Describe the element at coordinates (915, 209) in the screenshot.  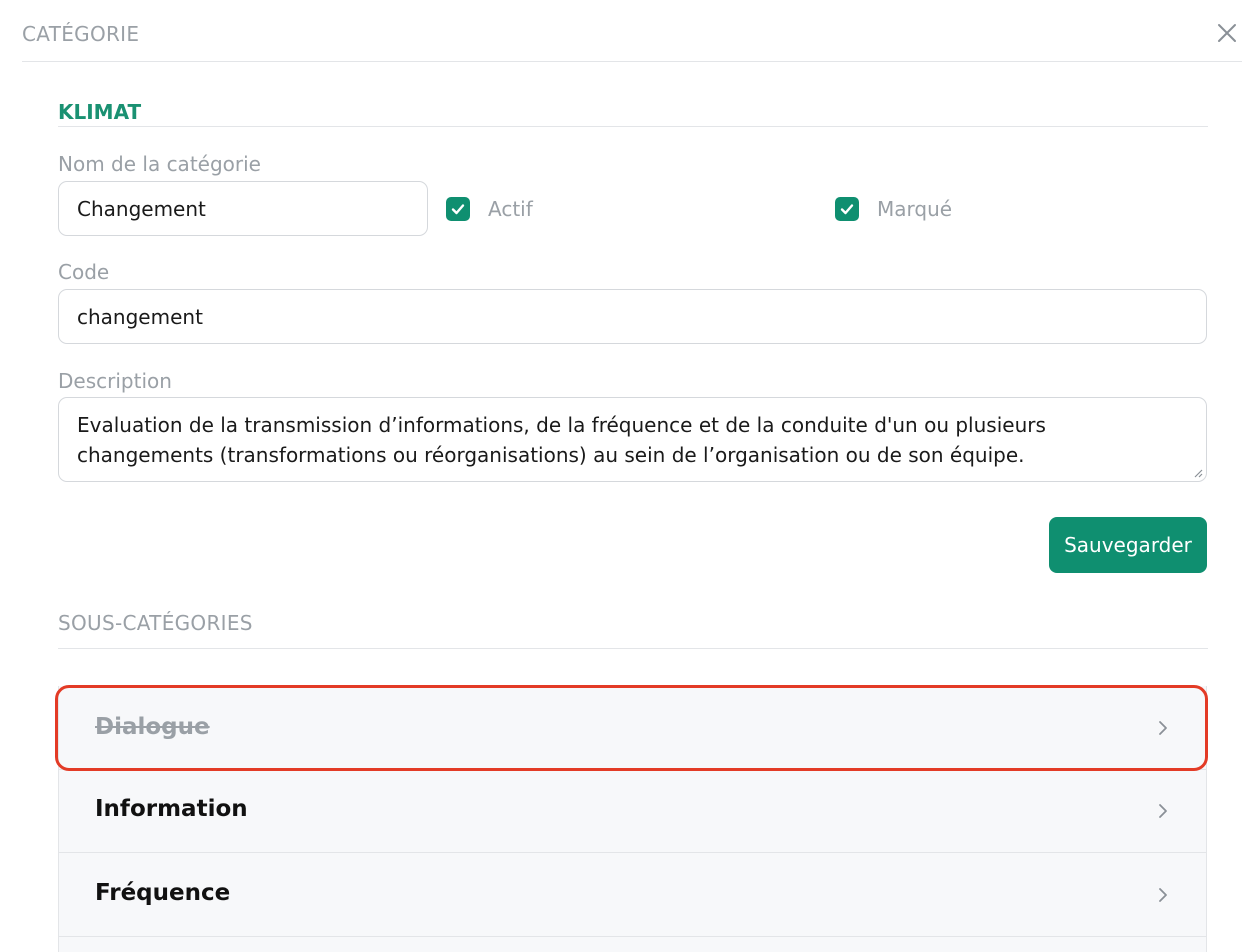
I see `marked-label: Marqué` at that location.